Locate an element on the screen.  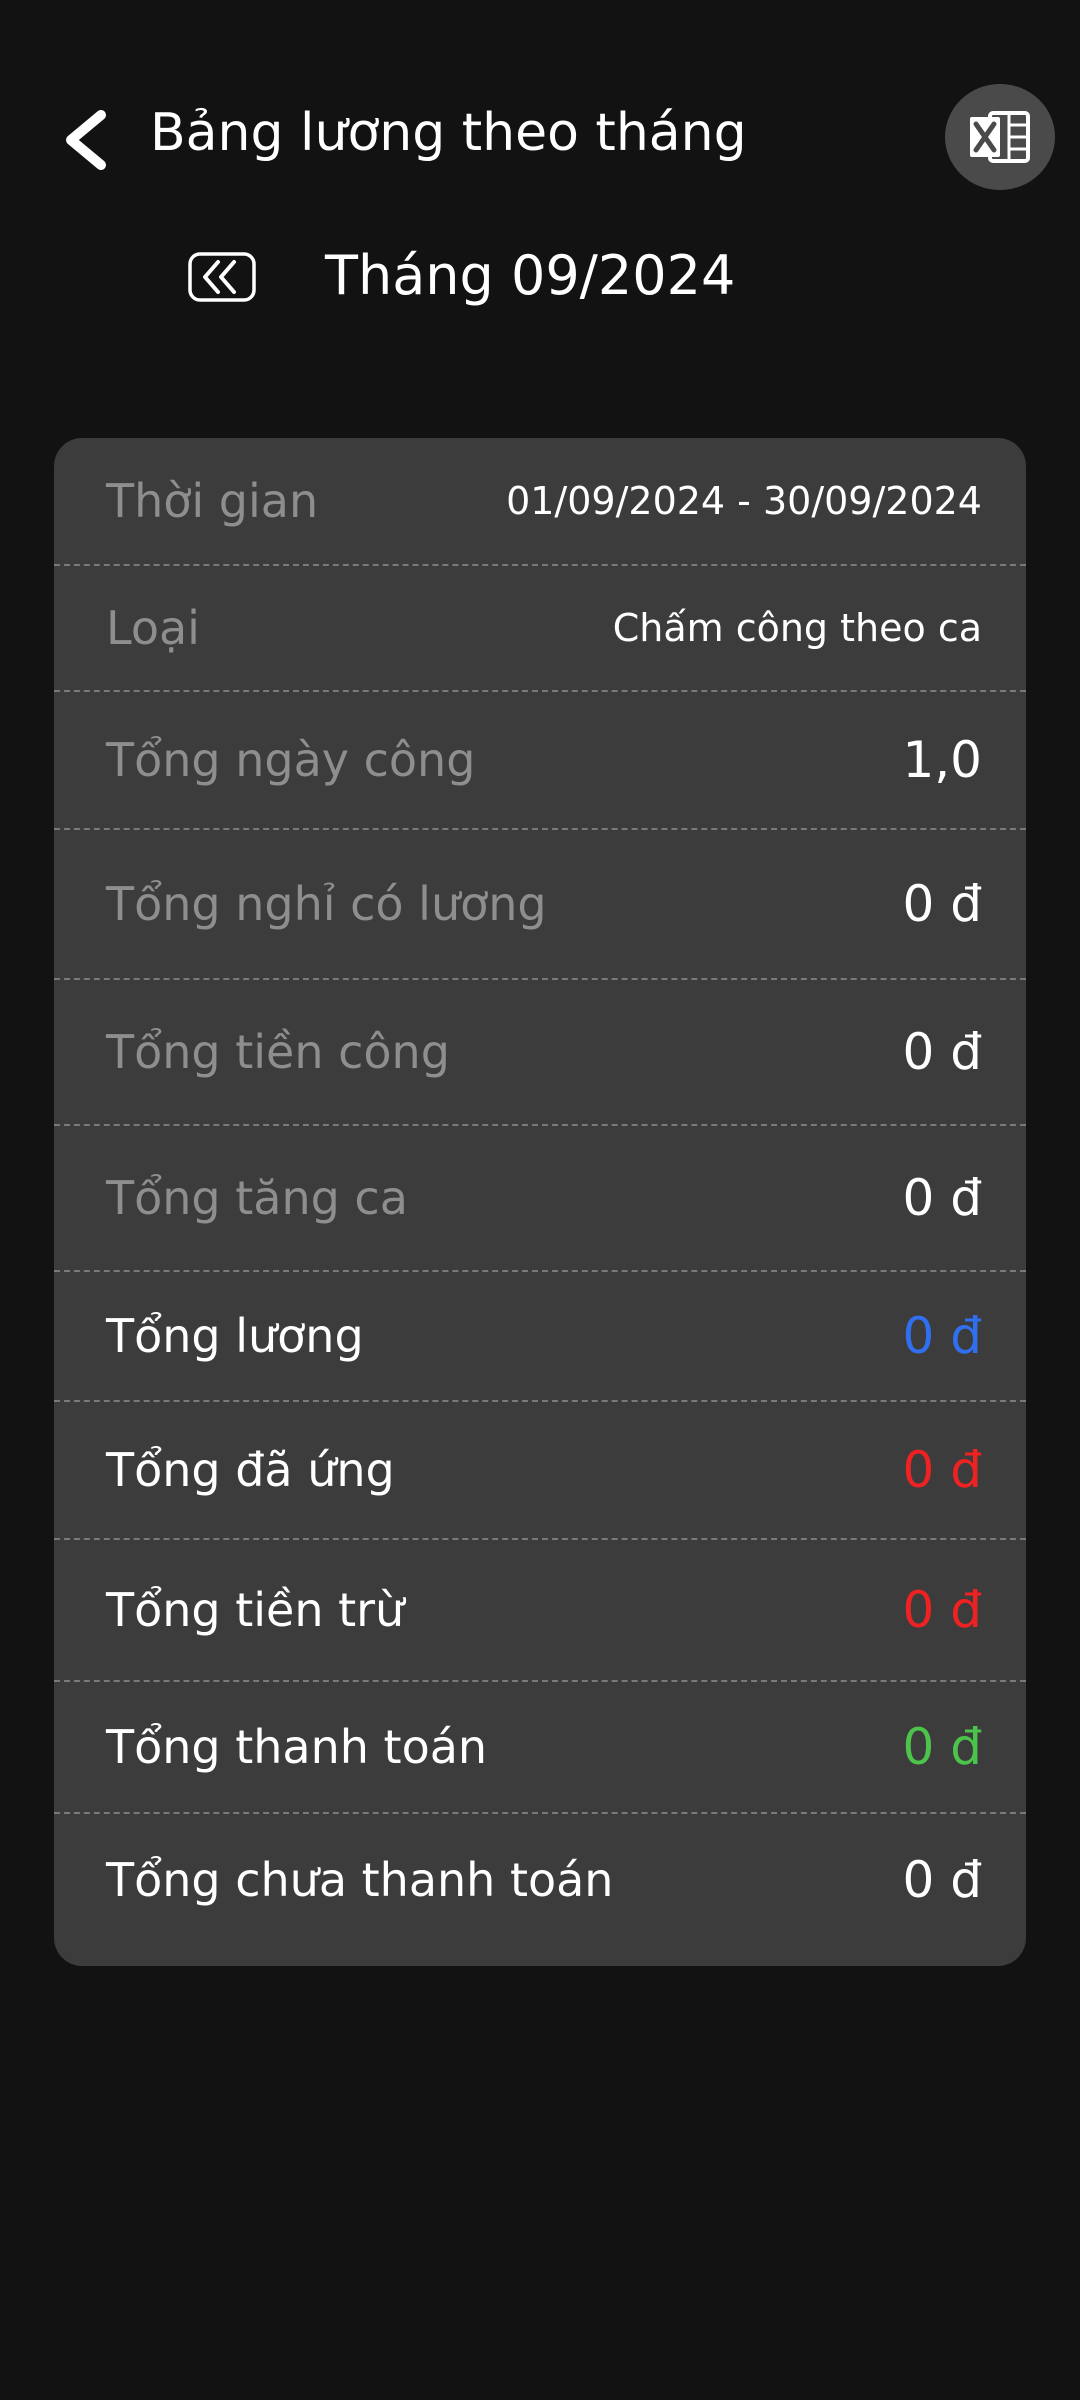
overtime-value: 0 đ is located at coordinates (942, 1198).